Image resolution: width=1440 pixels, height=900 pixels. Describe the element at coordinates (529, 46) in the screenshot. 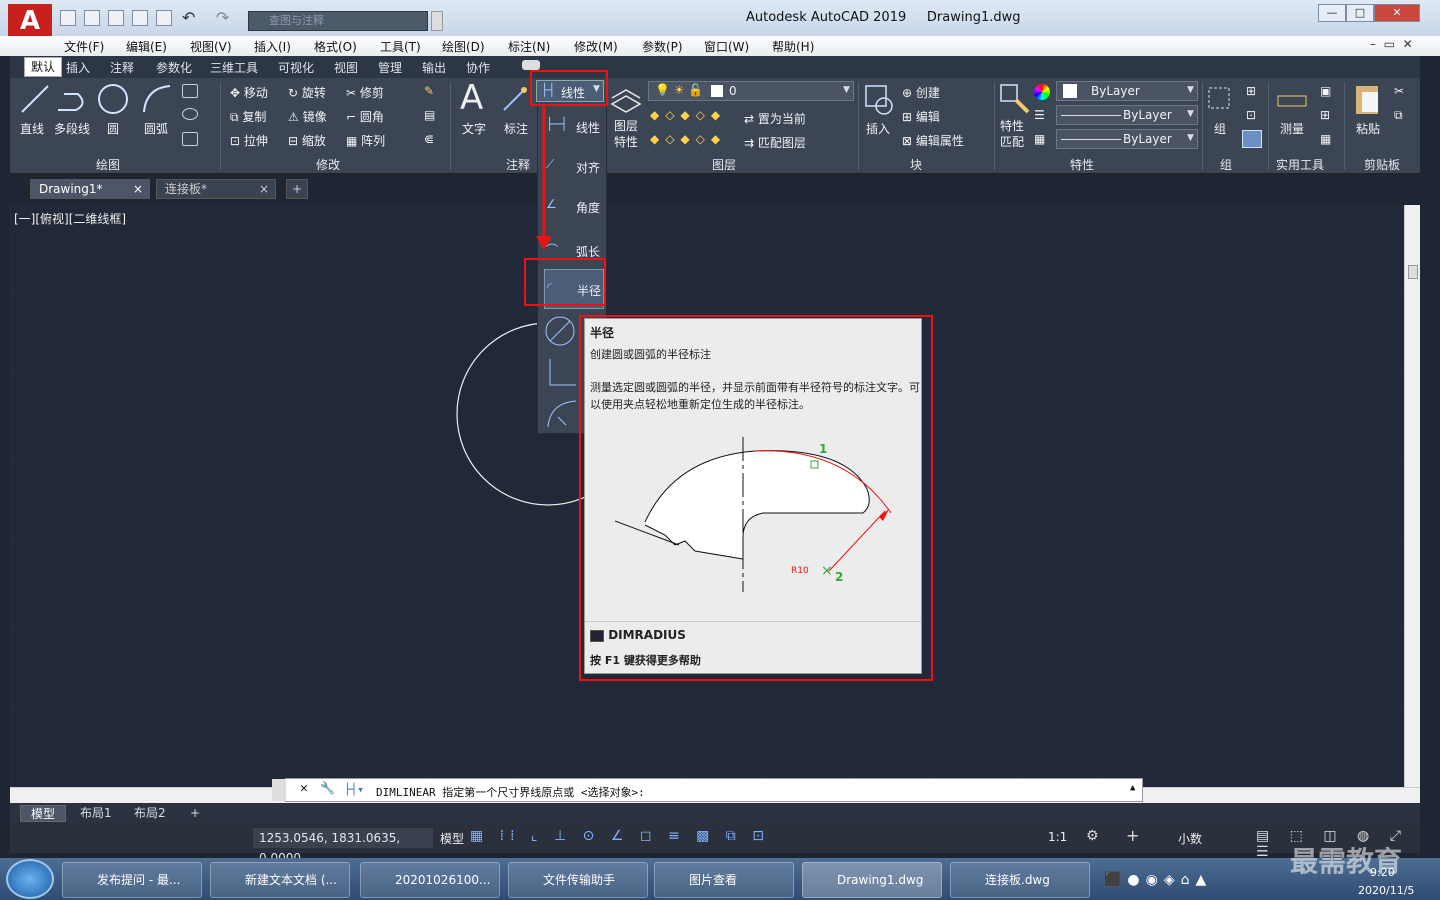

I see `menu-dimension: 标注(N)` at that location.